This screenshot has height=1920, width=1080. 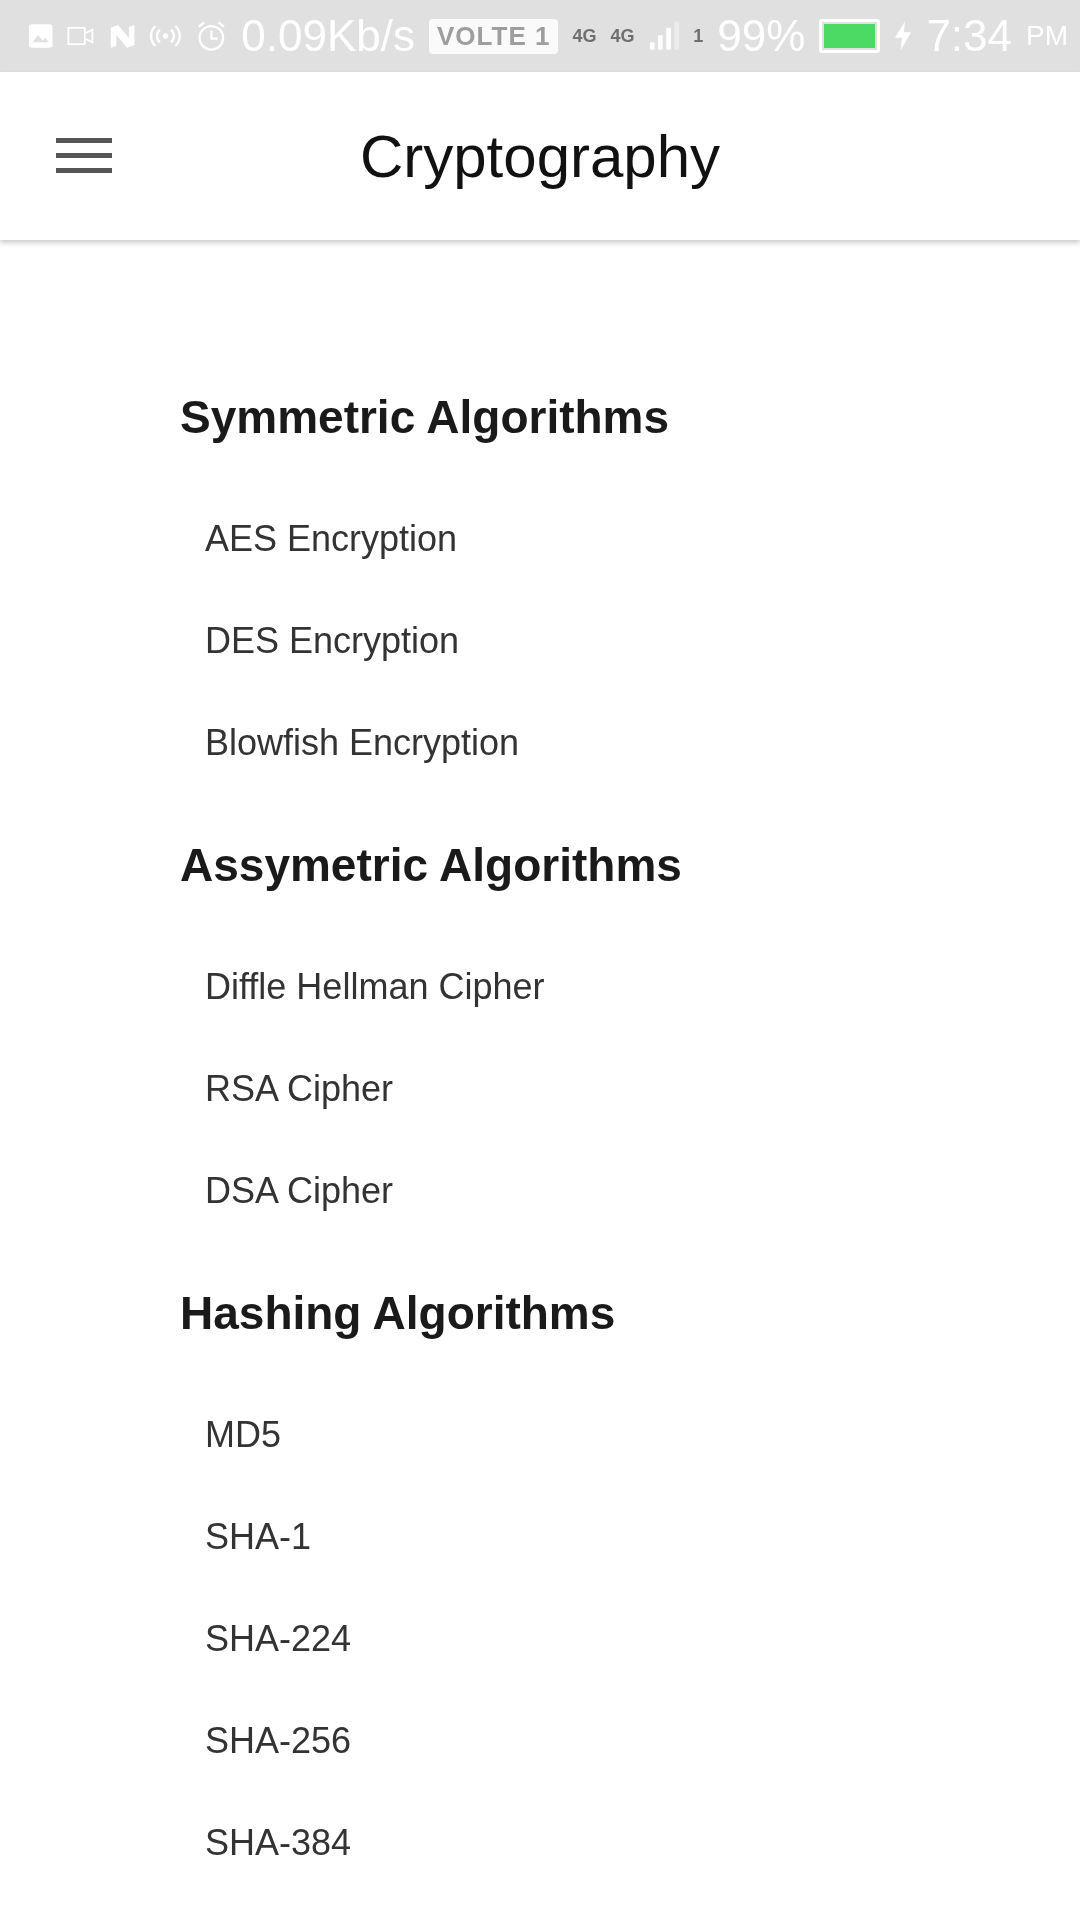 What do you see at coordinates (698, 36) in the screenshot?
I see `sim-number: 1` at bounding box center [698, 36].